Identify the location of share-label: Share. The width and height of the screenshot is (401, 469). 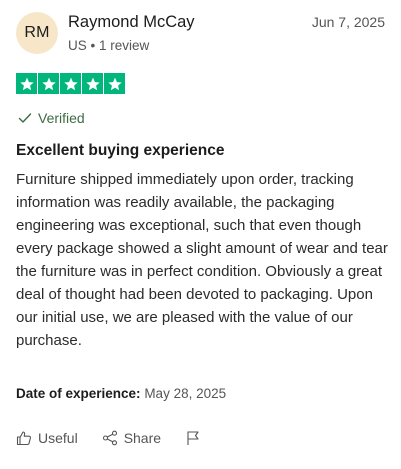
(142, 438).